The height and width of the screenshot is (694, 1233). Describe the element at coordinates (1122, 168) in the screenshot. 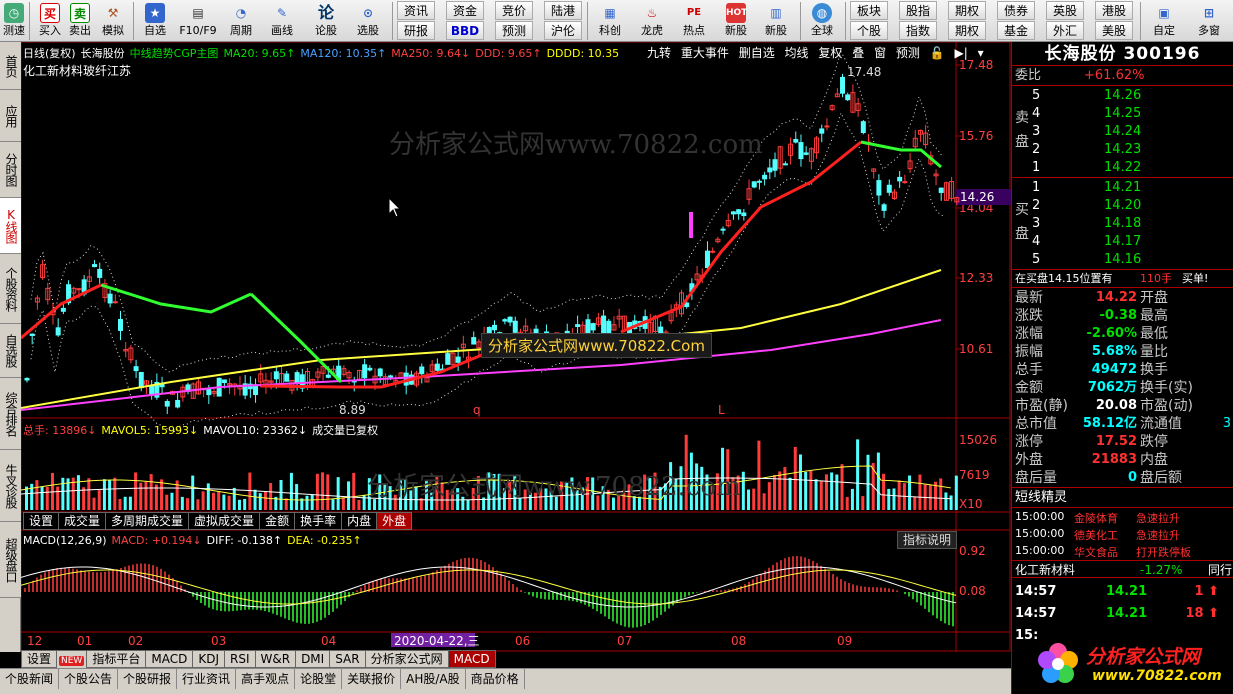

I see `ask-price: 14.22` at that location.